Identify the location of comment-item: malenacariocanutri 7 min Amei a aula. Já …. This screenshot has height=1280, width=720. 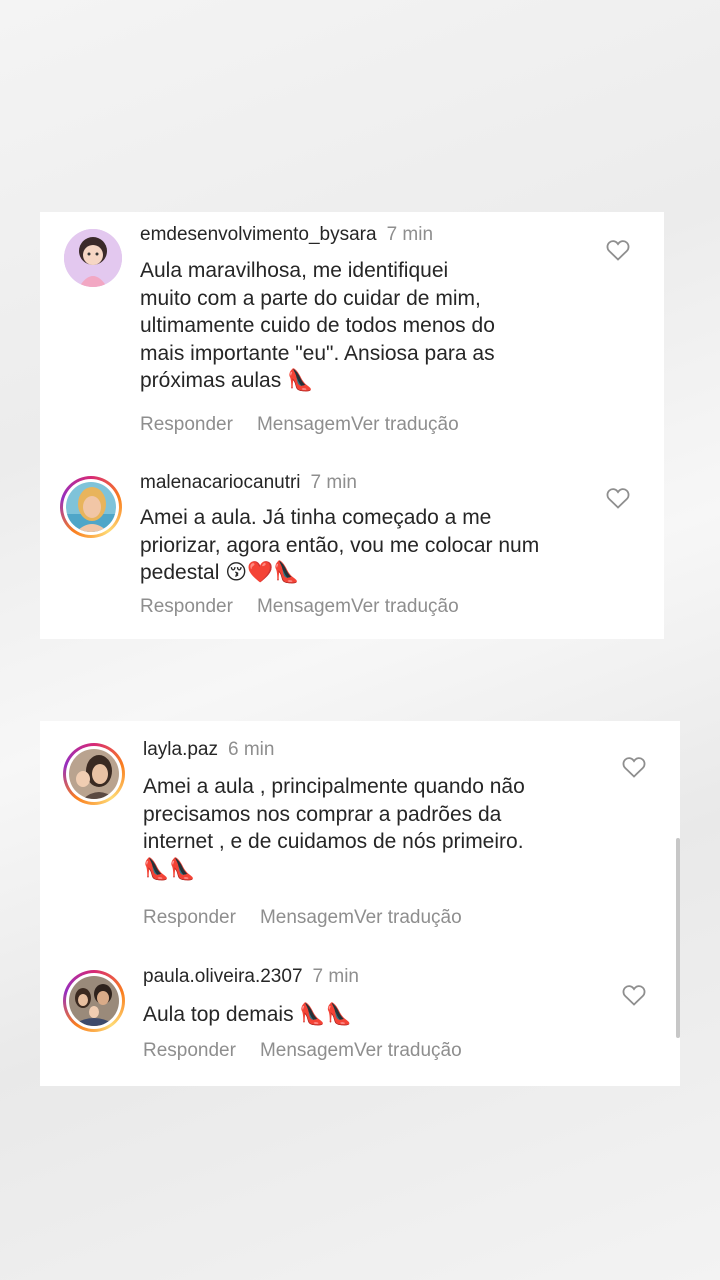
(352, 550).